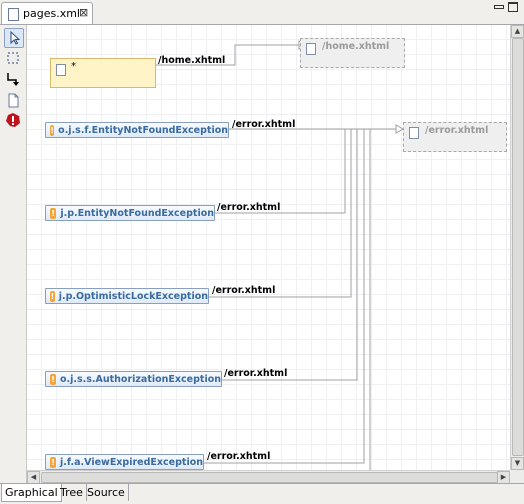 This screenshot has width=524, height=504. I want to click on minimize-icon, so click(499, 7).